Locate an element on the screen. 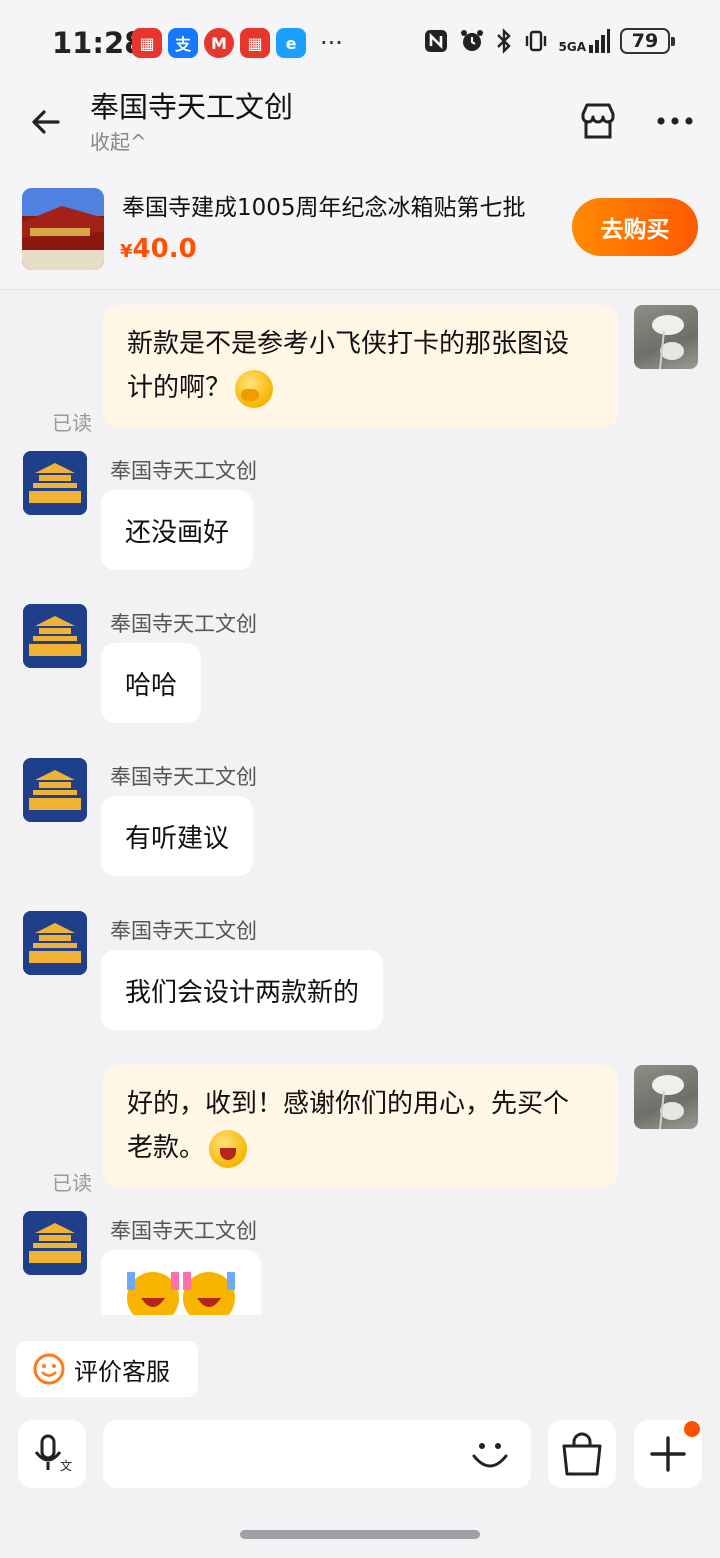  voice-input-button: 文 is located at coordinates (52, 1454).